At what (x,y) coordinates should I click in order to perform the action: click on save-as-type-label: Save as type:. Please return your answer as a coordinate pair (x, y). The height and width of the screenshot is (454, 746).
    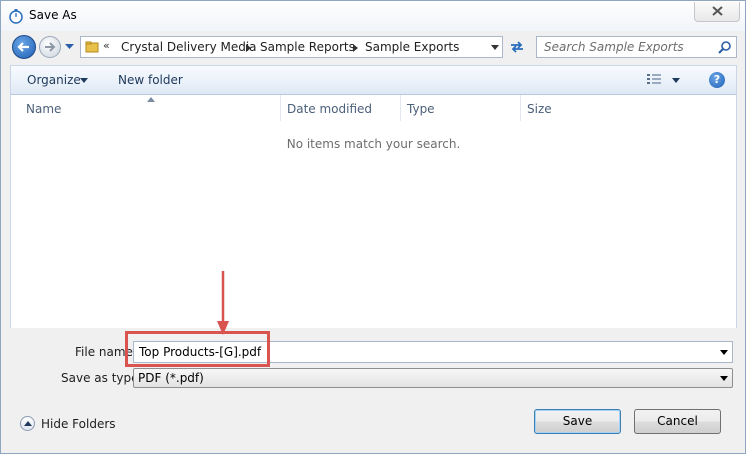
    Looking at the image, I should click on (102, 378).